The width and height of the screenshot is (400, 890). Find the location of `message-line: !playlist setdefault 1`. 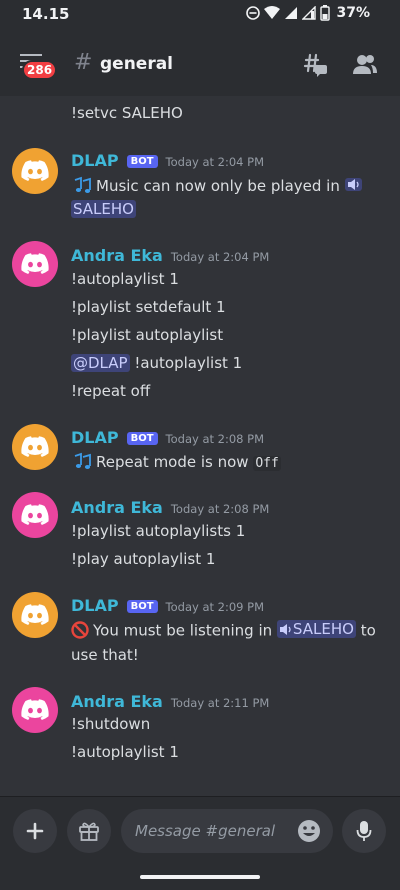

message-line: !playlist setdefault 1 is located at coordinates (148, 307).